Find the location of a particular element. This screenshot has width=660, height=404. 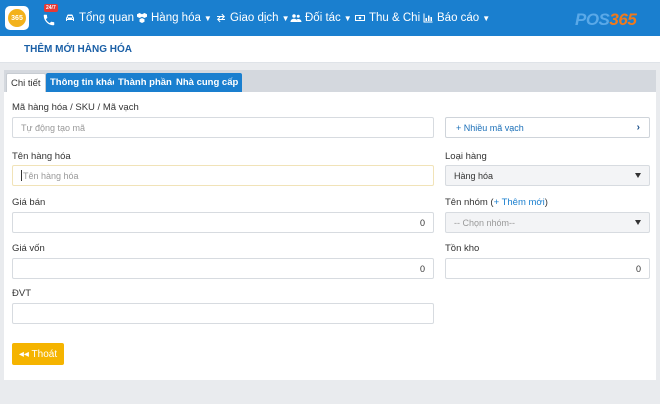

logo-mark: 365 is located at coordinates (17, 18).